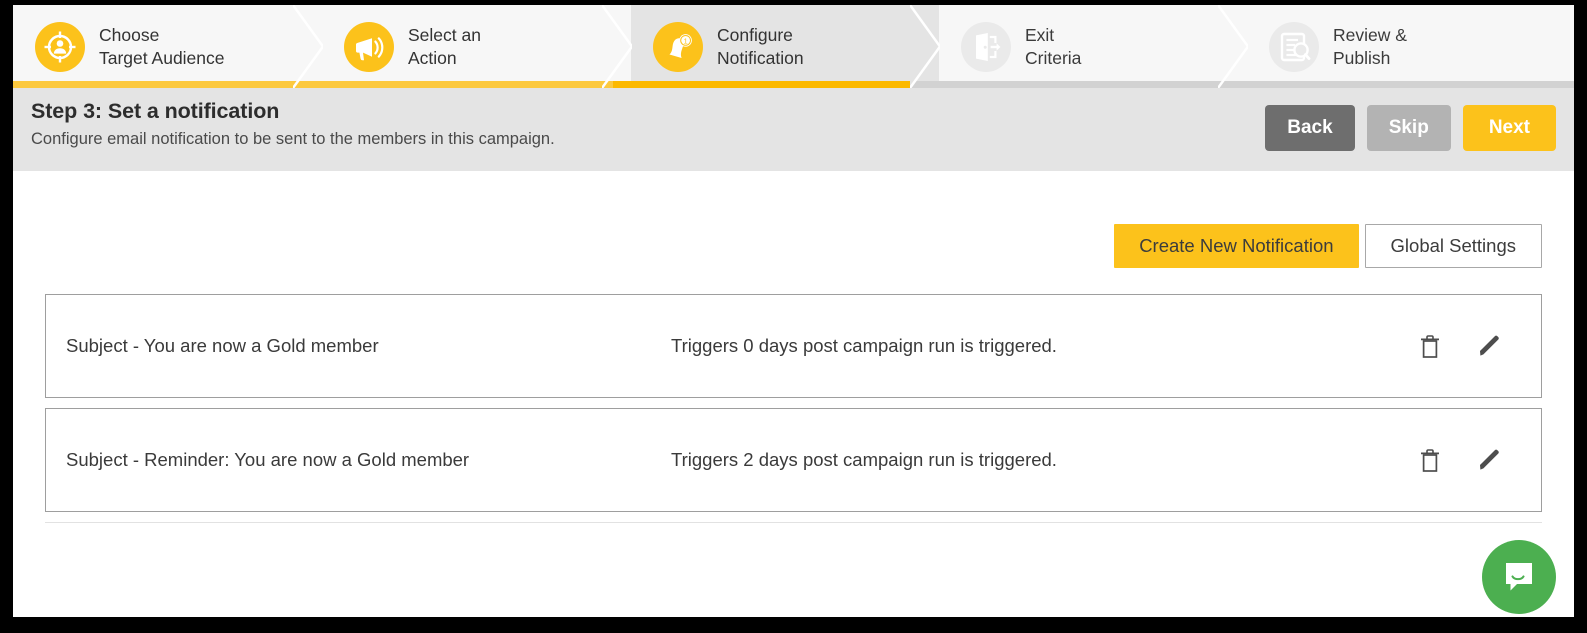 The image size is (1587, 633). I want to click on step-line2: Publish, so click(1362, 57).